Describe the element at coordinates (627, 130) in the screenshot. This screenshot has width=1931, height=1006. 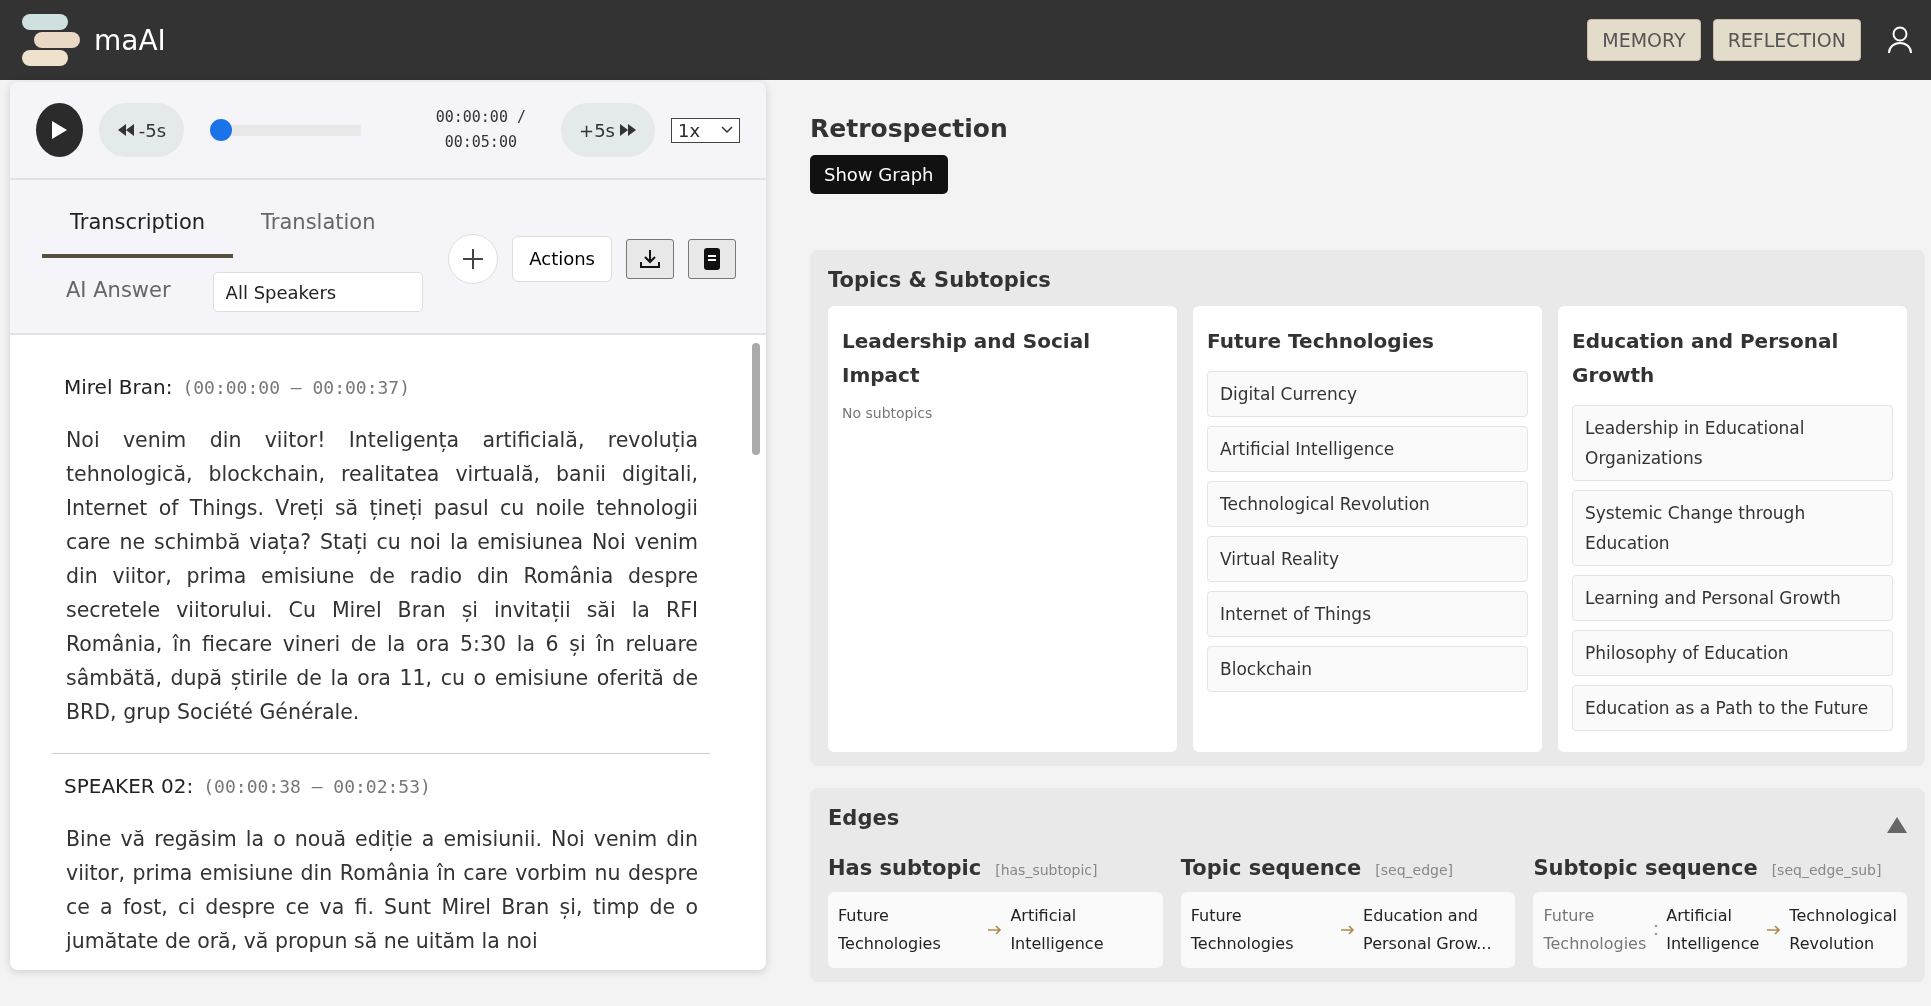
I see `fast-forward-icon` at that location.